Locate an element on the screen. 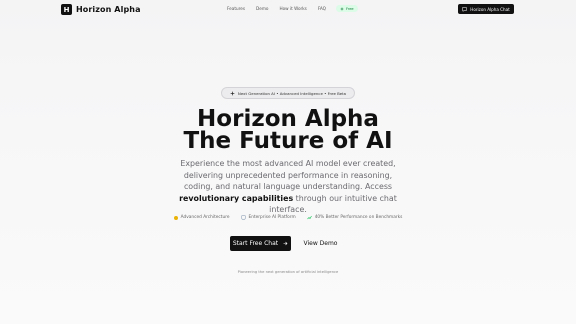  start-free-chat-label: Start Free Chat is located at coordinates (255, 243).